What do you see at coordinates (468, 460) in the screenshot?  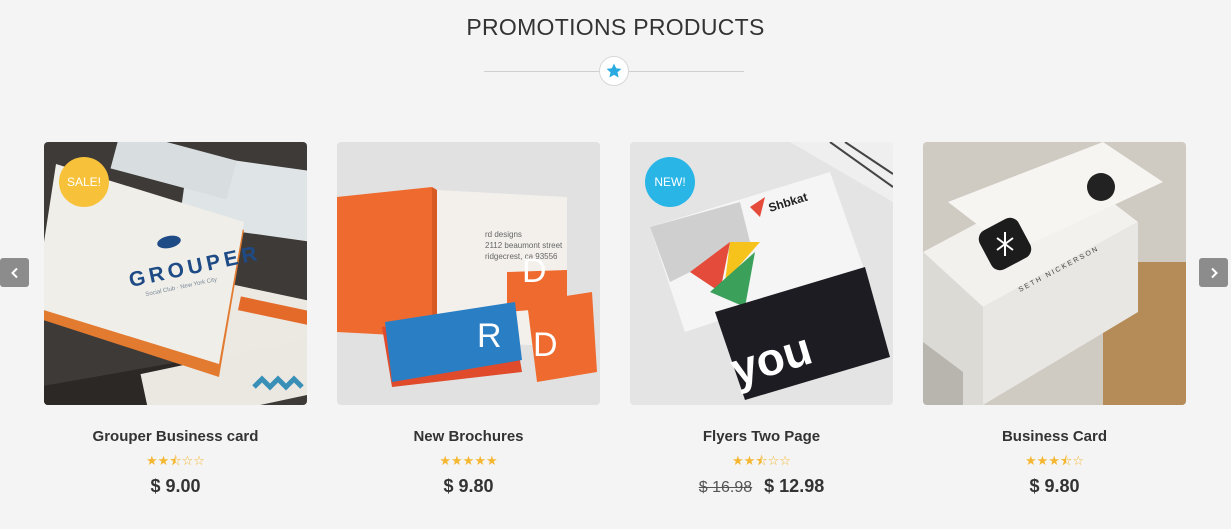 I see `product-rating: ★★★★★` at bounding box center [468, 460].